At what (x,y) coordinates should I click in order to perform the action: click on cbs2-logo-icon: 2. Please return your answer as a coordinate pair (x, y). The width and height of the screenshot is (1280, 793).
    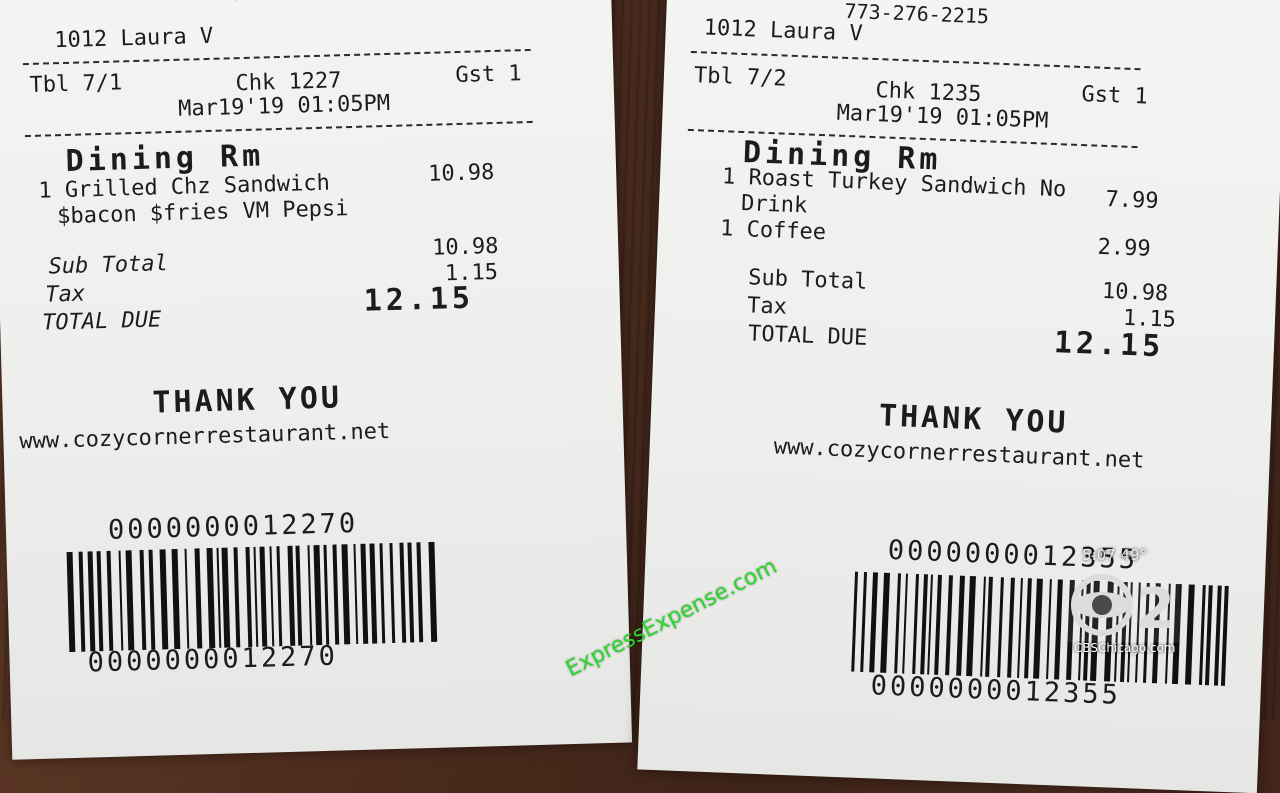
    Looking at the image, I should click on (1124, 605).